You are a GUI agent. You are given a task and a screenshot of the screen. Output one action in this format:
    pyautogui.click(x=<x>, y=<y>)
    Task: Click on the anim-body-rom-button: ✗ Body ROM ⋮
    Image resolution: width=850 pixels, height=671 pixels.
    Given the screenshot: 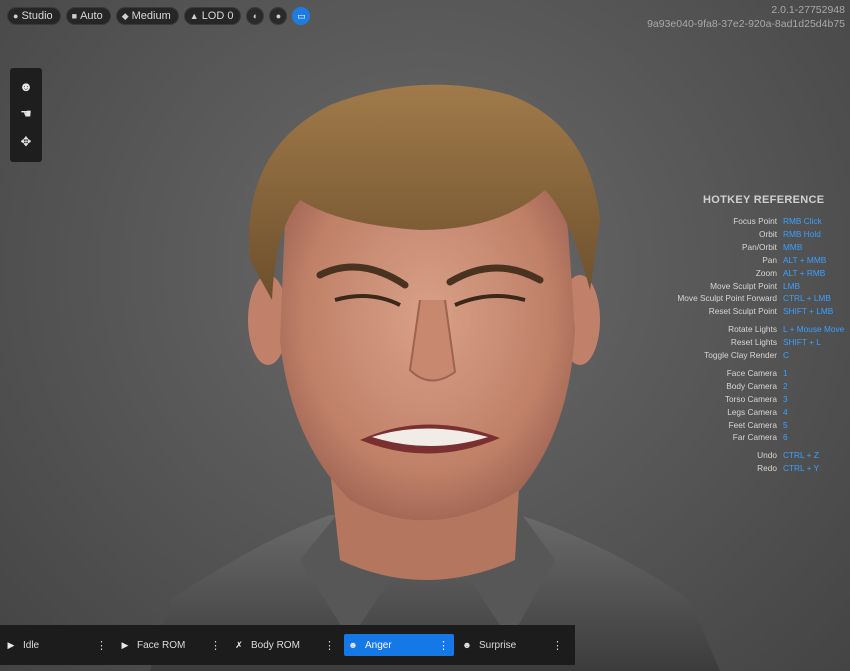 What is the action you would take?
    pyautogui.click(x=285, y=645)
    